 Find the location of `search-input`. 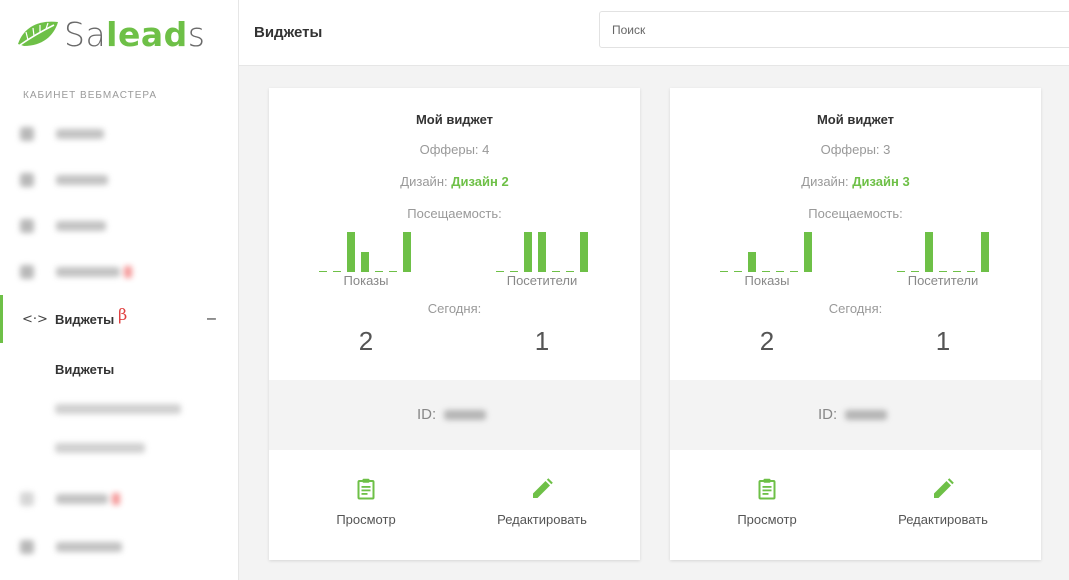

search-input is located at coordinates (834, 29).